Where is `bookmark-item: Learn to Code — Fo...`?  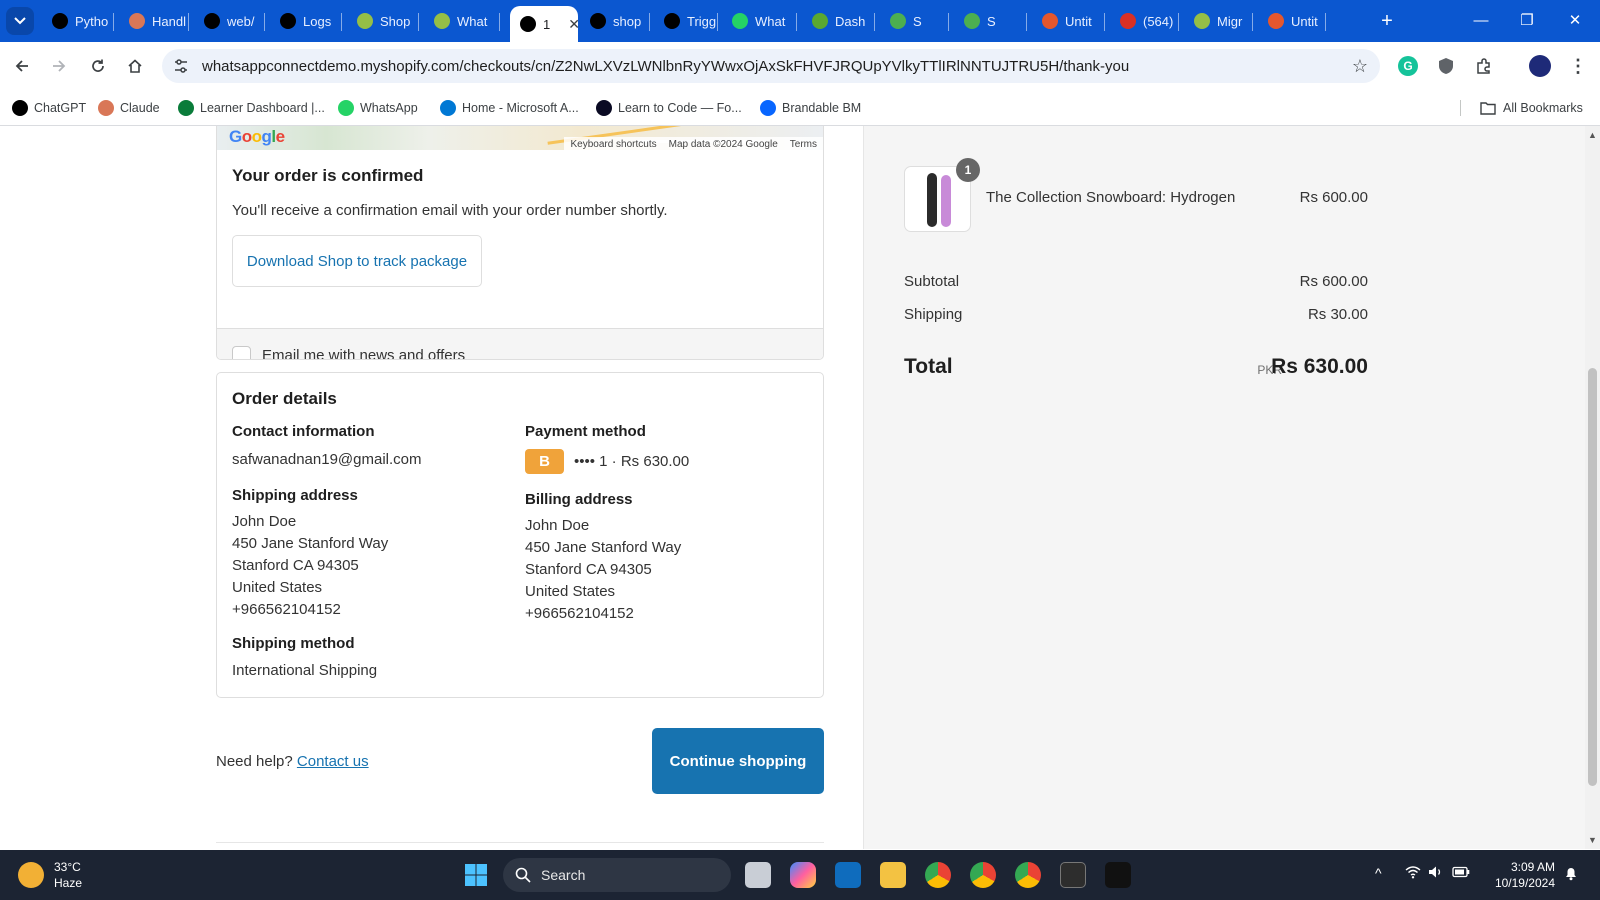
bookmark-item: Learn to Code — Fo... is located at coordinates (669, 108).